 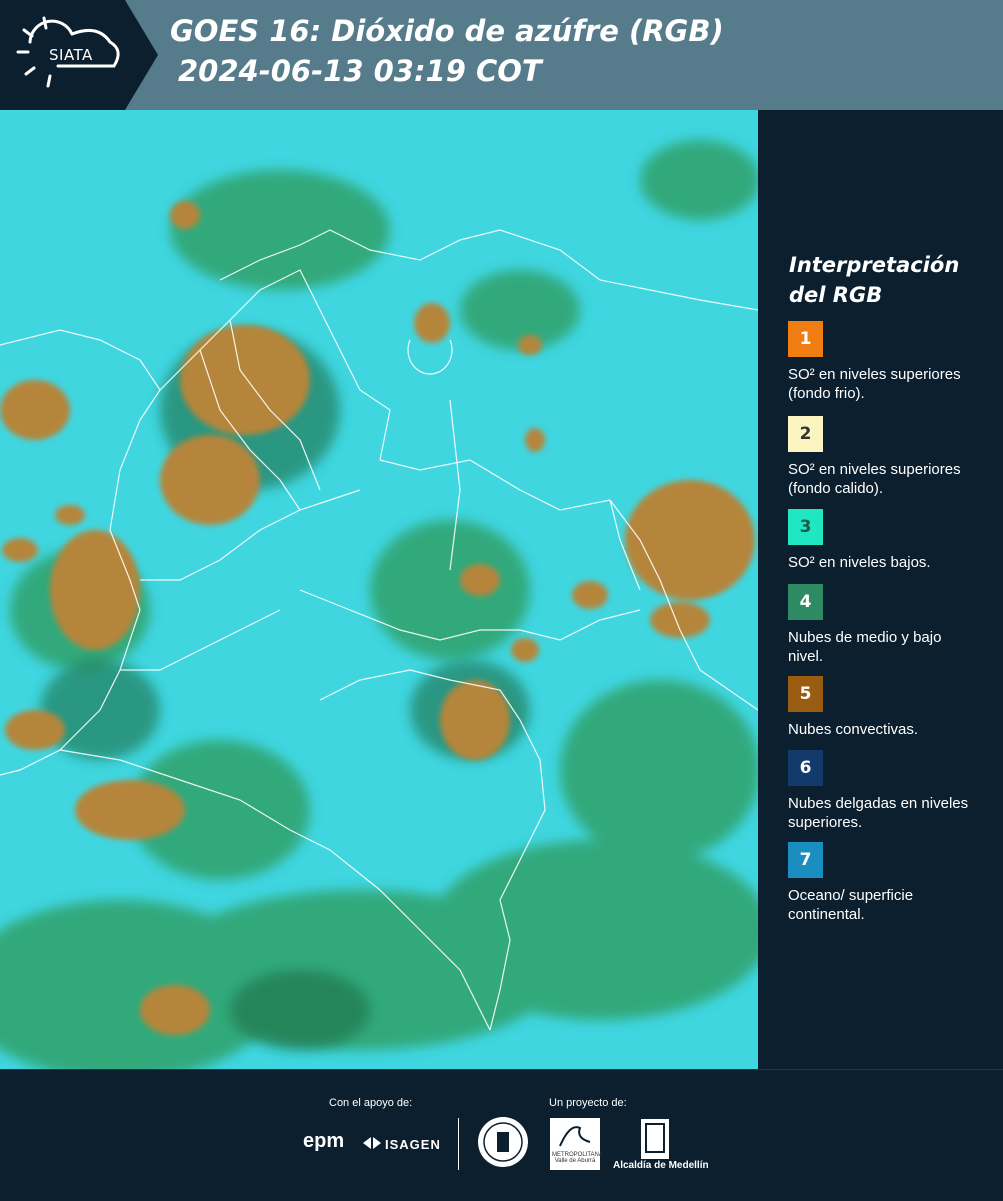 What do you see at coordinates (71, 55) in the screenshot?
I see `logo-text: SIATA` at bounding box center [71, 55].